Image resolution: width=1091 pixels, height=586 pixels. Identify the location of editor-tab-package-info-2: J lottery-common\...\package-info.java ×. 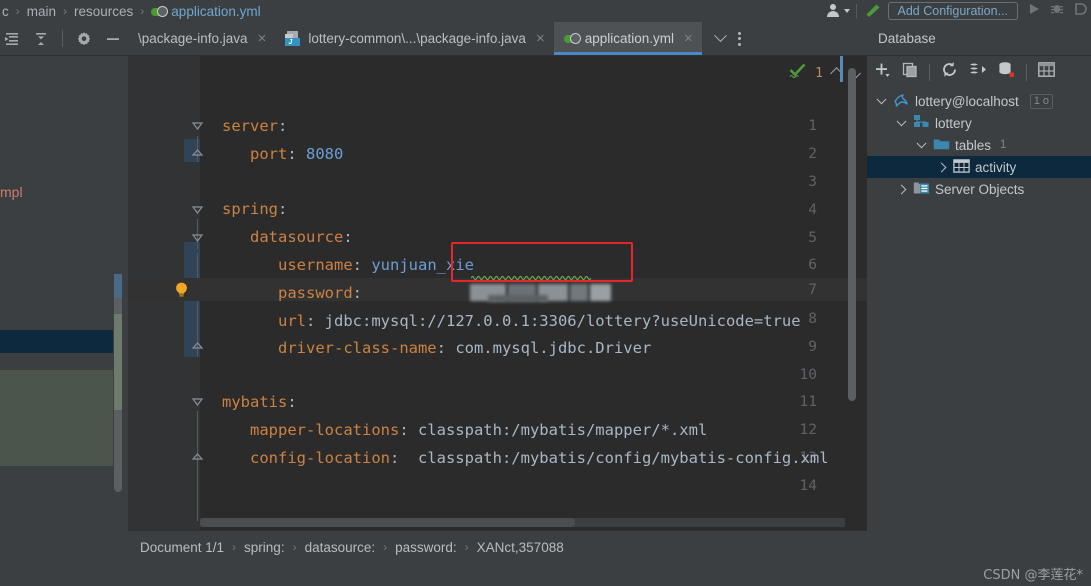
(414, 38).